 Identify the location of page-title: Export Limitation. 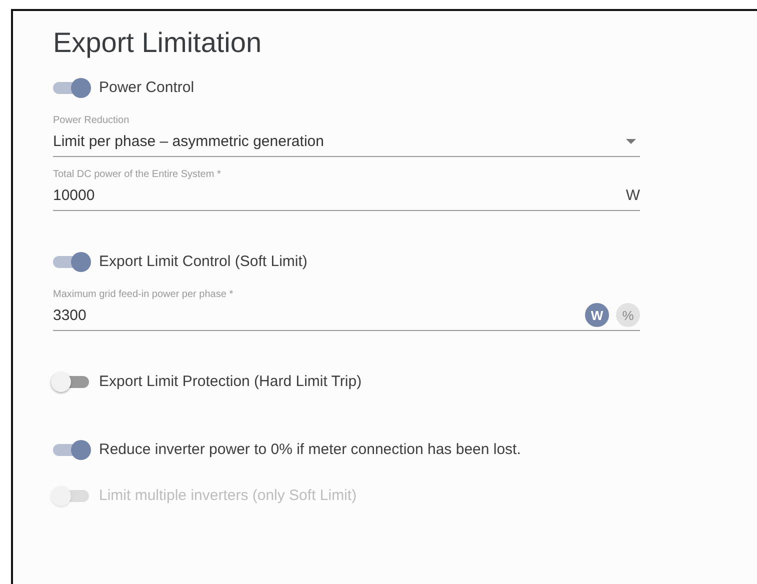
(158, 43).